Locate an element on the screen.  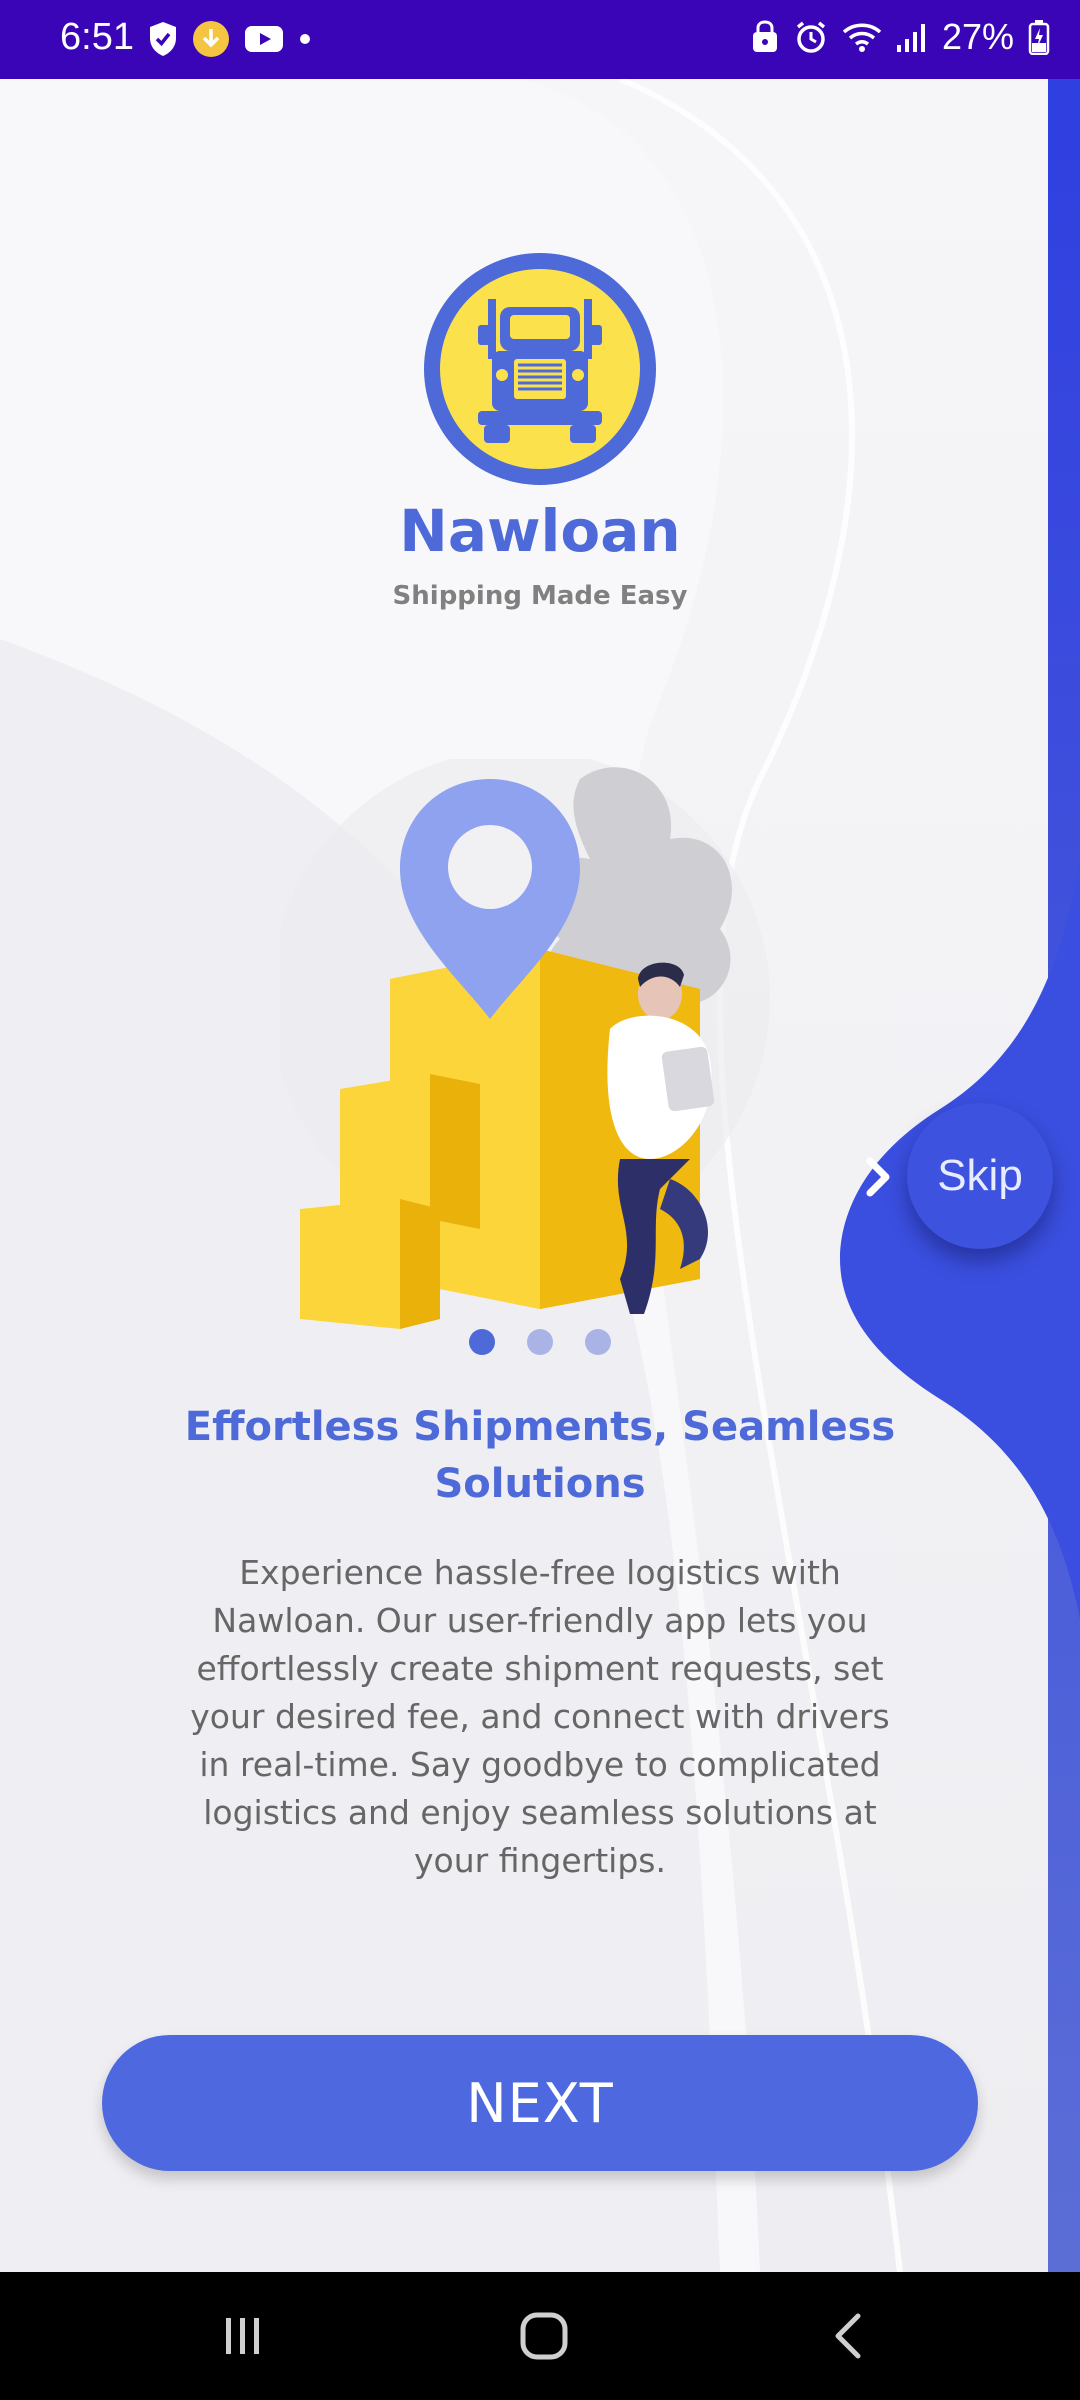
back-button is located at coordinates (848, 2336).